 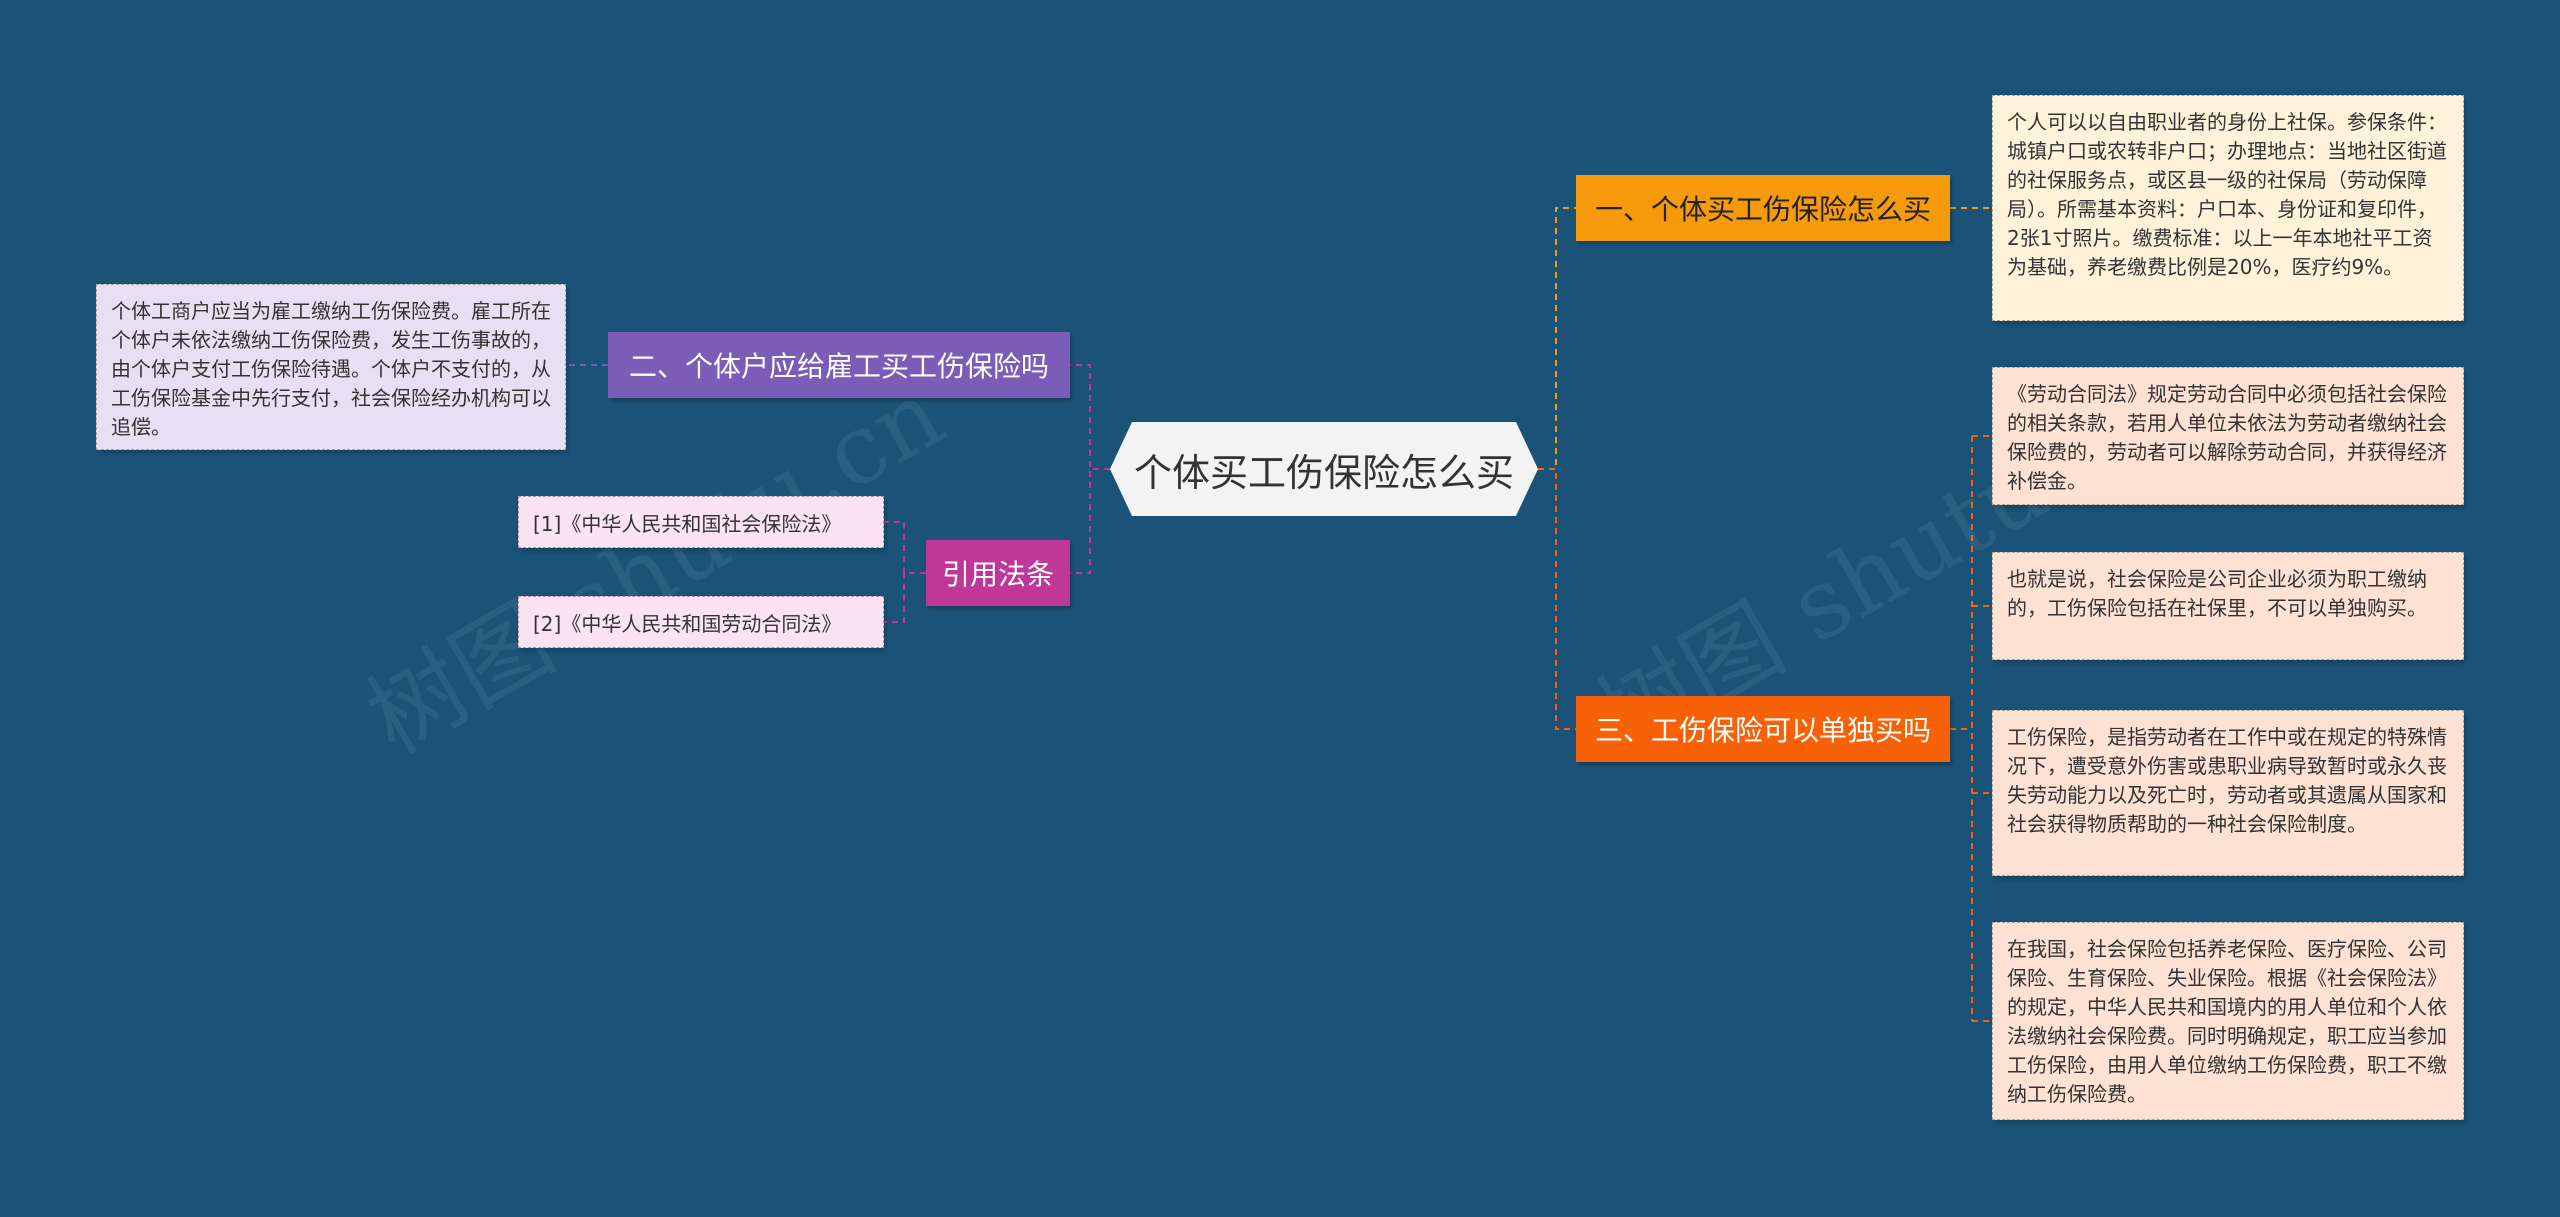 I want to click on branch-employer-obligation: 二、个体户应给雇工买工伤保险吗, so click(x=839, y=365).